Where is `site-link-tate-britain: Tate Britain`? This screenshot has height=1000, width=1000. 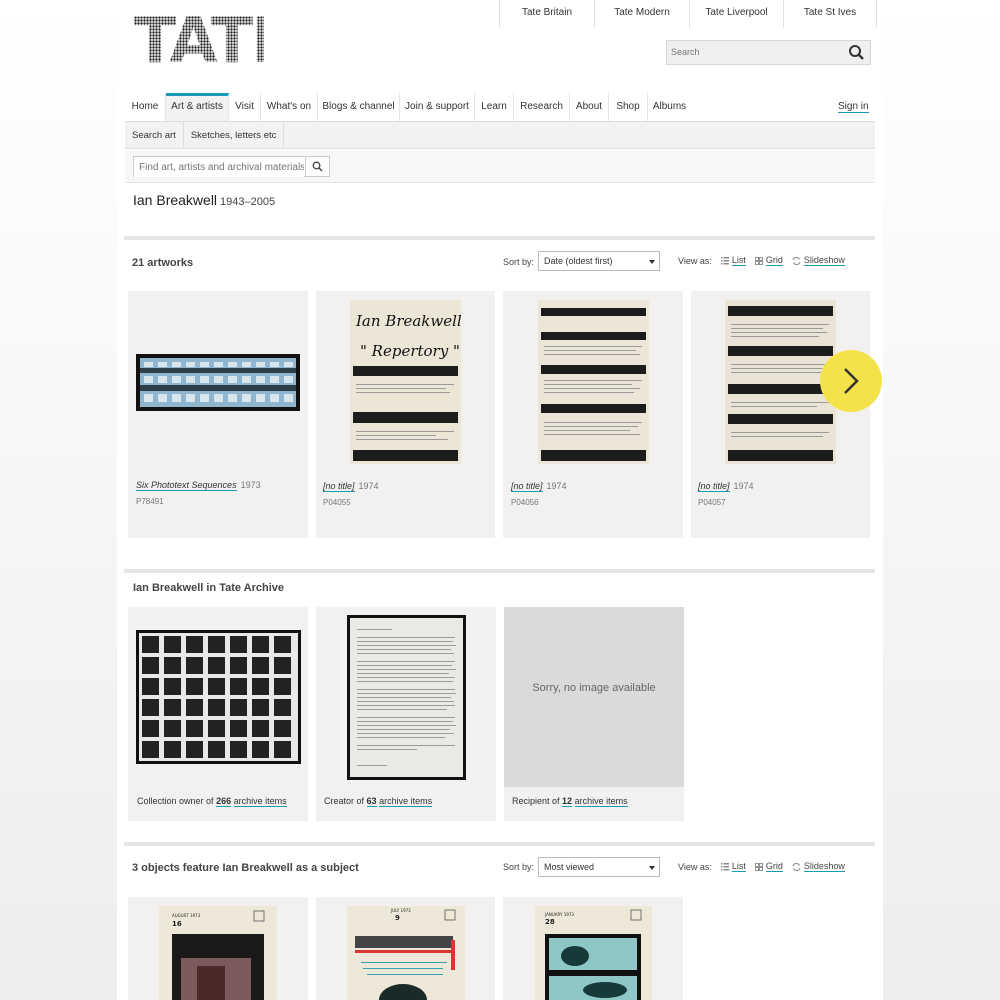 site-link-tate-britain: Tate Britain is located at coordinates (547, 14).